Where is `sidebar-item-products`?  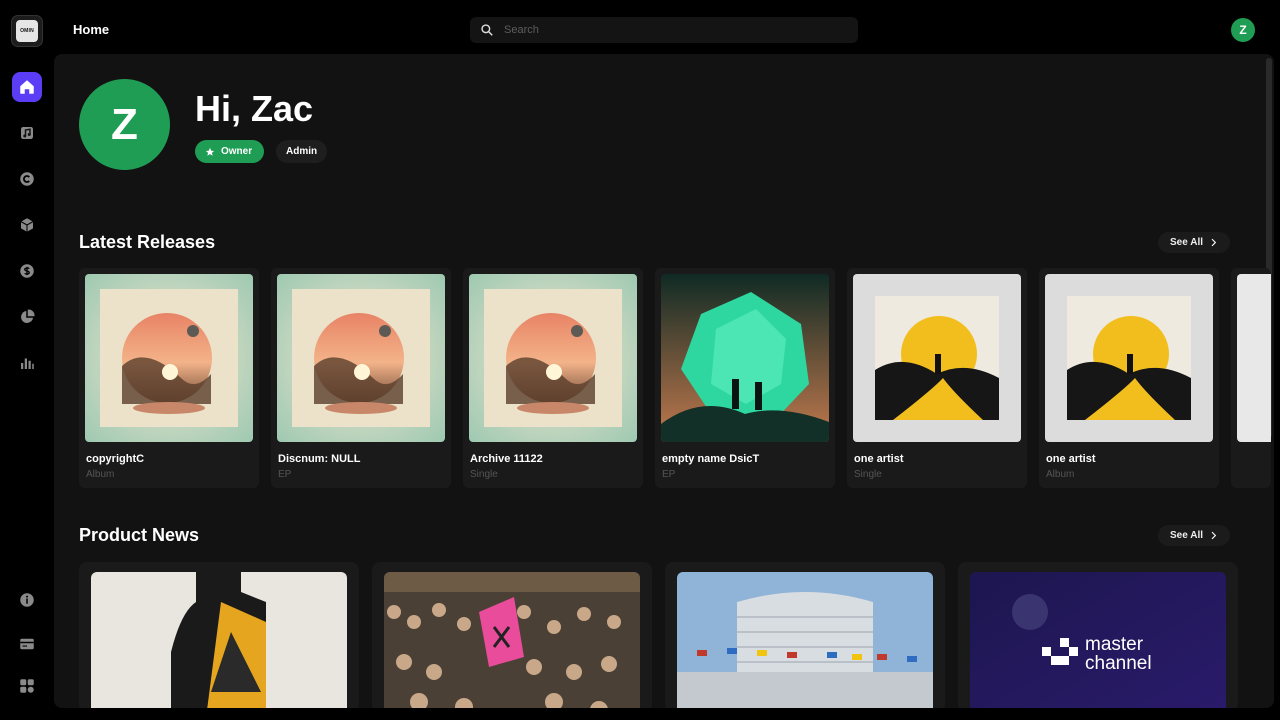 sidebar-item-products is located at coordinates (27, 225).